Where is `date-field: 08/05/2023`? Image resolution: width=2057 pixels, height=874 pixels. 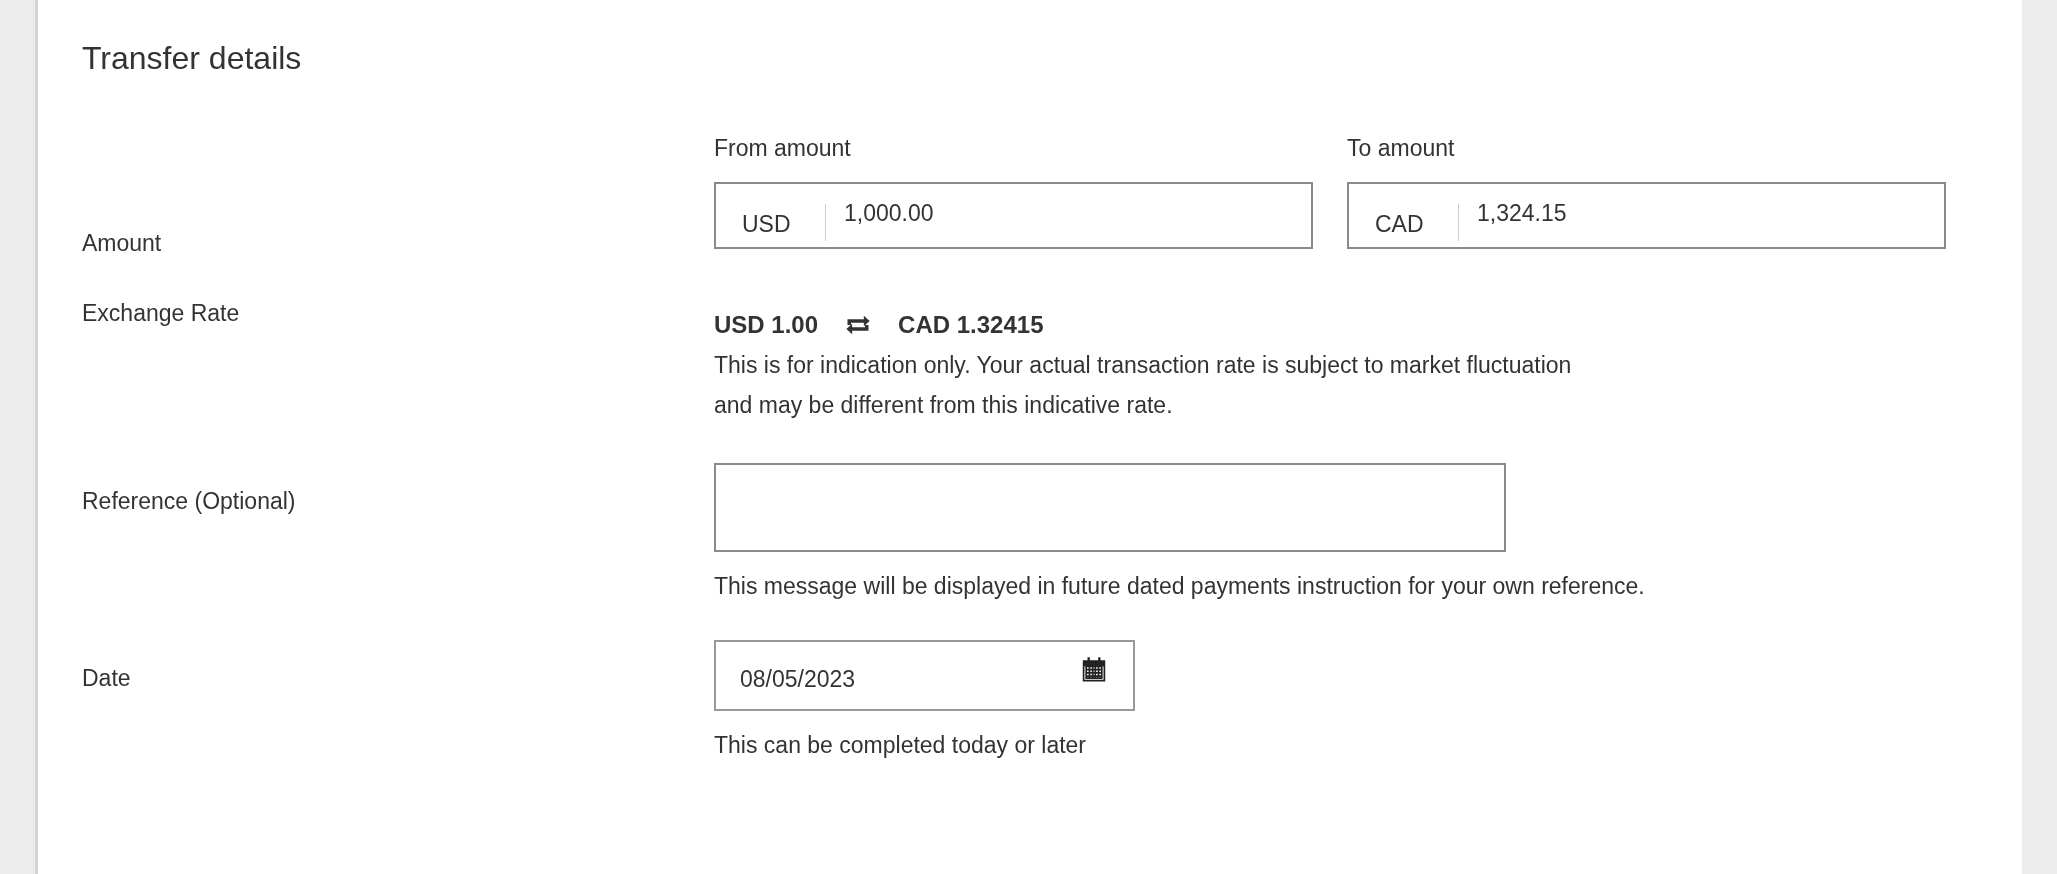 date-field: 08/05/2023 is located at coordinates (924, 675).